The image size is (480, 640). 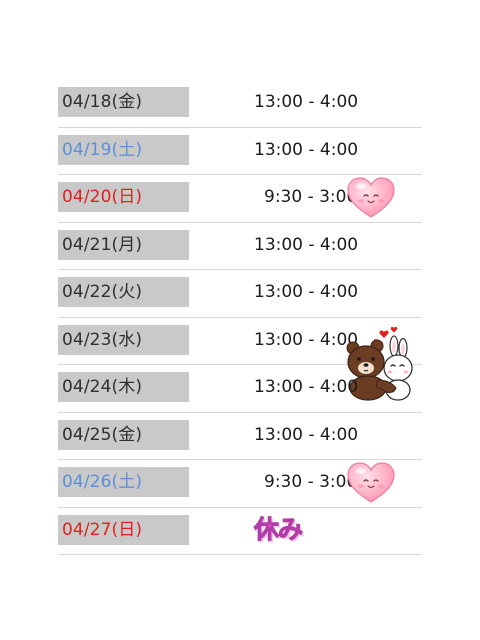 What do you see at coordinates (240, 151) in the screenshot?
I see `schedule-row: 04/19(土) 13:00 - 4:00` at bounding box center [240, 151].